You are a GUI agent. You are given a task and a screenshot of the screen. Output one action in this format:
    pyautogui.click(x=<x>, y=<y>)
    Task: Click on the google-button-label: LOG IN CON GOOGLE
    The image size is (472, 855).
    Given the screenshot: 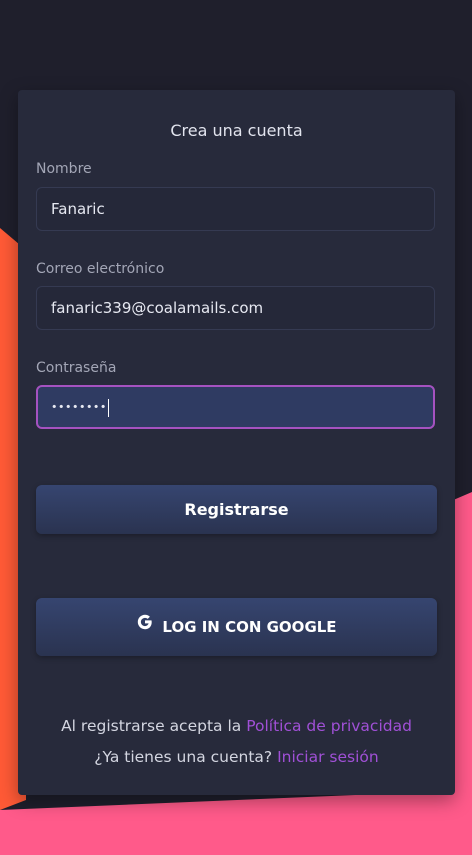 What is the action you would take?
    pyautogui.click(x=249, y=627)
    